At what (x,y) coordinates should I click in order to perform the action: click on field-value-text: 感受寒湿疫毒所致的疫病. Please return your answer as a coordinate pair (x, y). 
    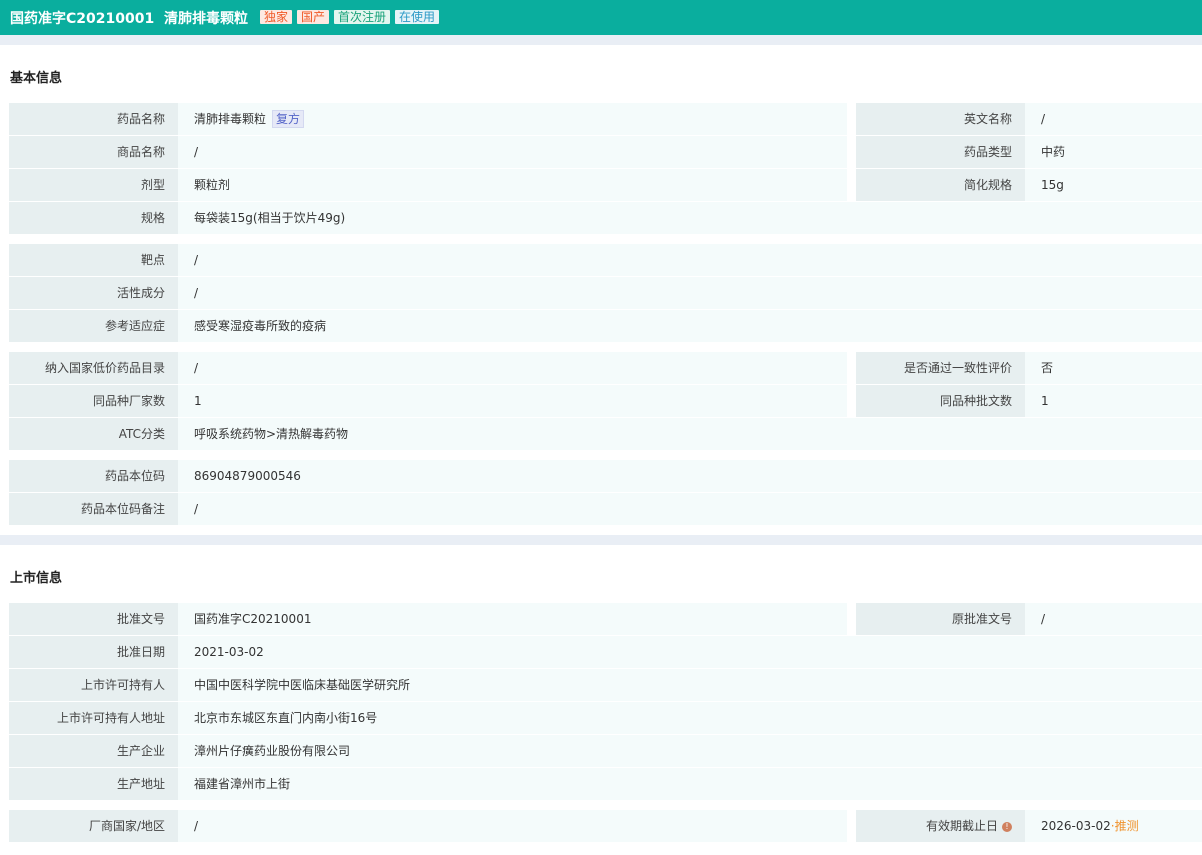
    Looking at the image, I should click on (260, 326).